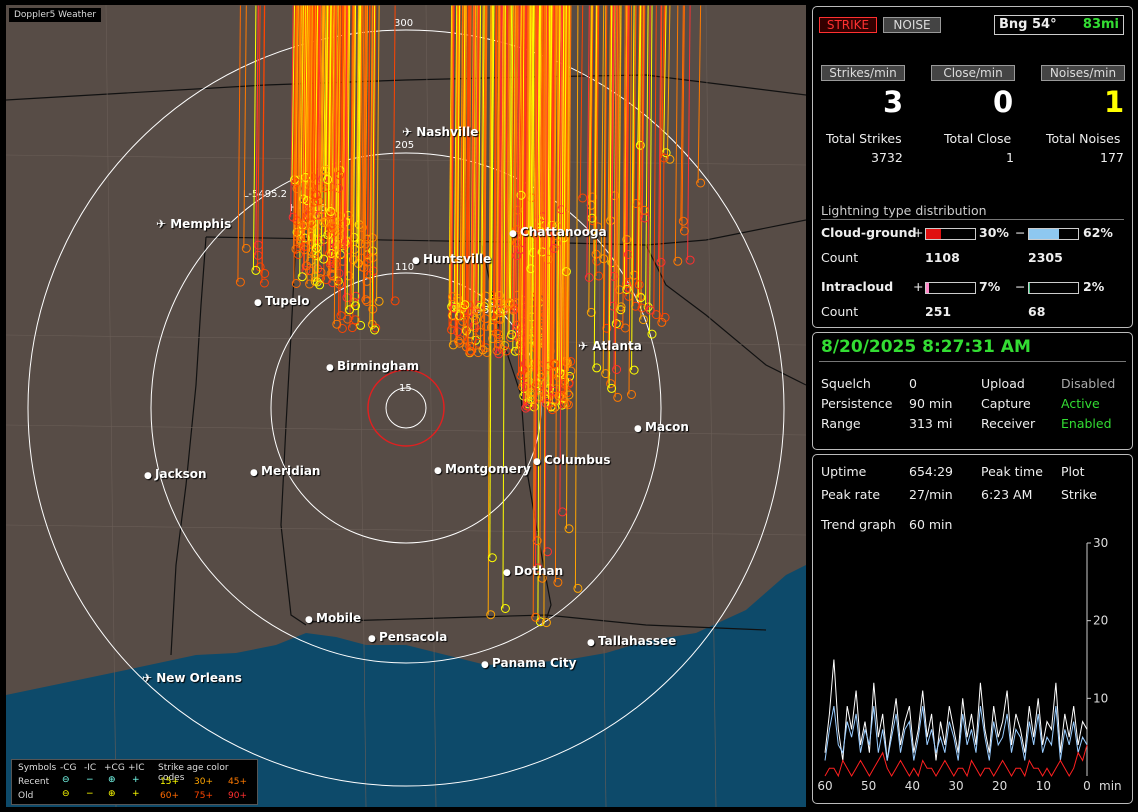  I want to click on trend-graph-value: 60 min, so click(931, 524).